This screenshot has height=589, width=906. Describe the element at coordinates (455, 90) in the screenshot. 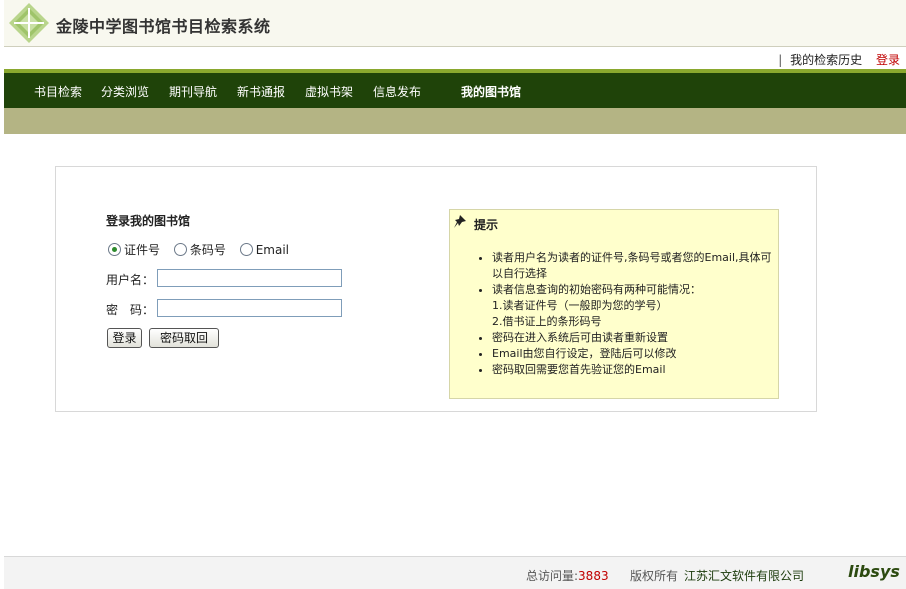

I see `main-nav: 书目检索 分类浏览 期刊导航 新书通报 虚拟书架 信息发布 我的图书馆` at that location.